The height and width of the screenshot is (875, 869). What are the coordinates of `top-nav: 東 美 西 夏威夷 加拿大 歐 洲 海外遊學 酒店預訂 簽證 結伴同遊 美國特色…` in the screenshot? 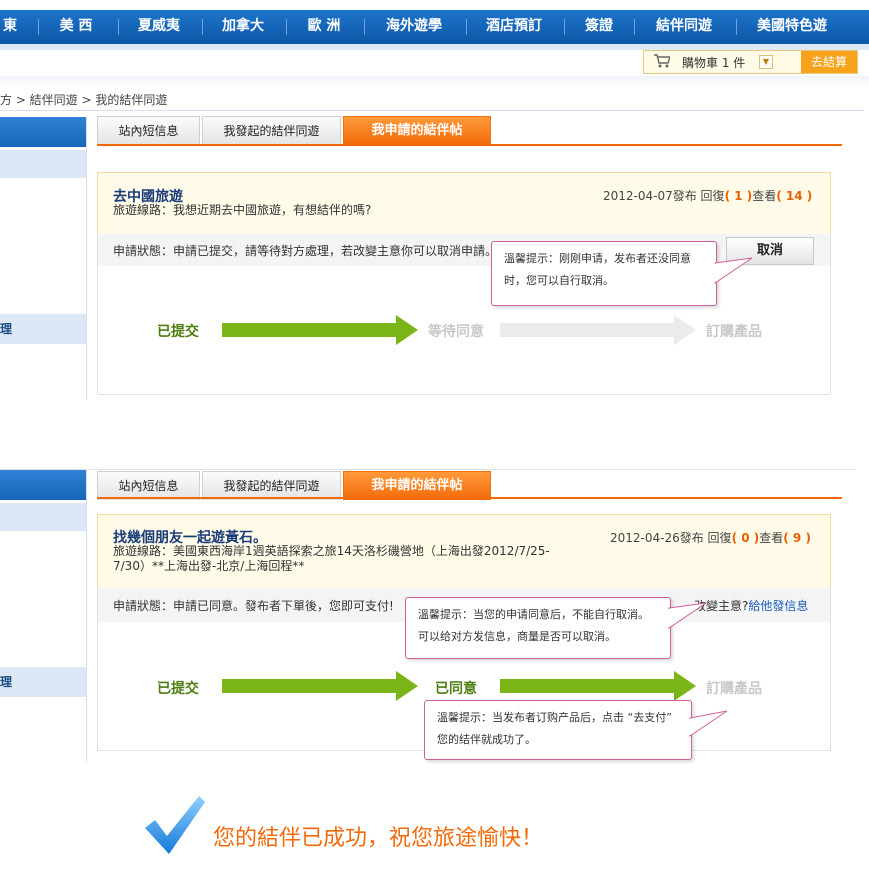 It's located at (434, 27).